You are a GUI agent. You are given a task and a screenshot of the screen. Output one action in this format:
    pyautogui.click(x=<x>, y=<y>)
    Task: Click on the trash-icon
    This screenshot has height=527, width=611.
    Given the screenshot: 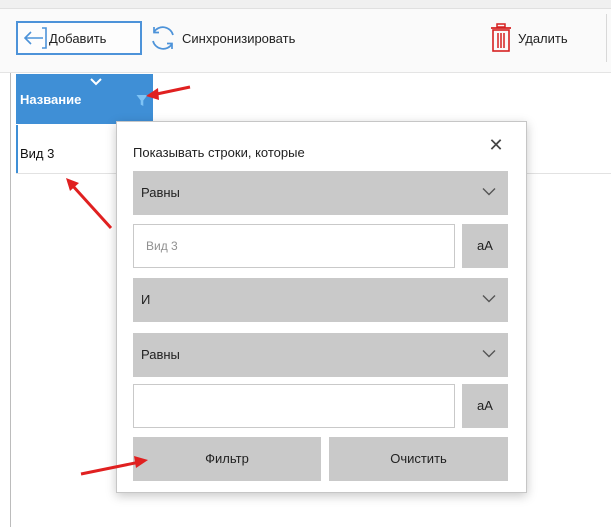 What is the action you would take?
    pyautogui.click(x=501, y=37)
    